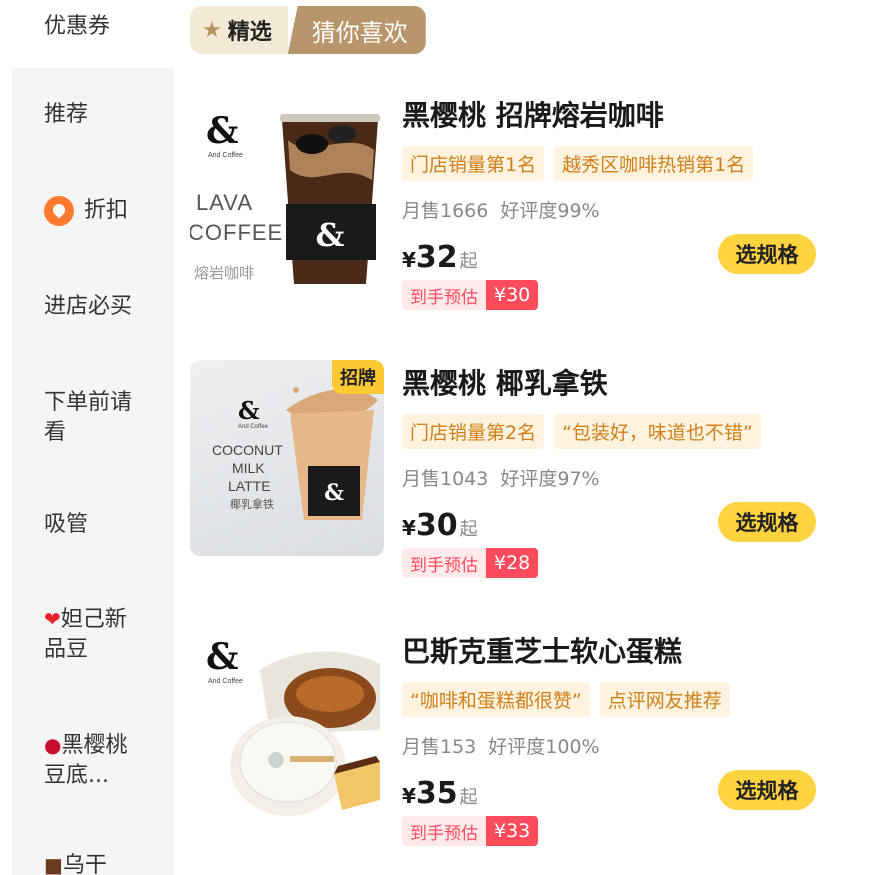 This screenshot has height=875, width=873. Describe the element at coordinates (224, 273) in the screenshot. I see `image-text-cn: 熔岩咖啡` at that location.